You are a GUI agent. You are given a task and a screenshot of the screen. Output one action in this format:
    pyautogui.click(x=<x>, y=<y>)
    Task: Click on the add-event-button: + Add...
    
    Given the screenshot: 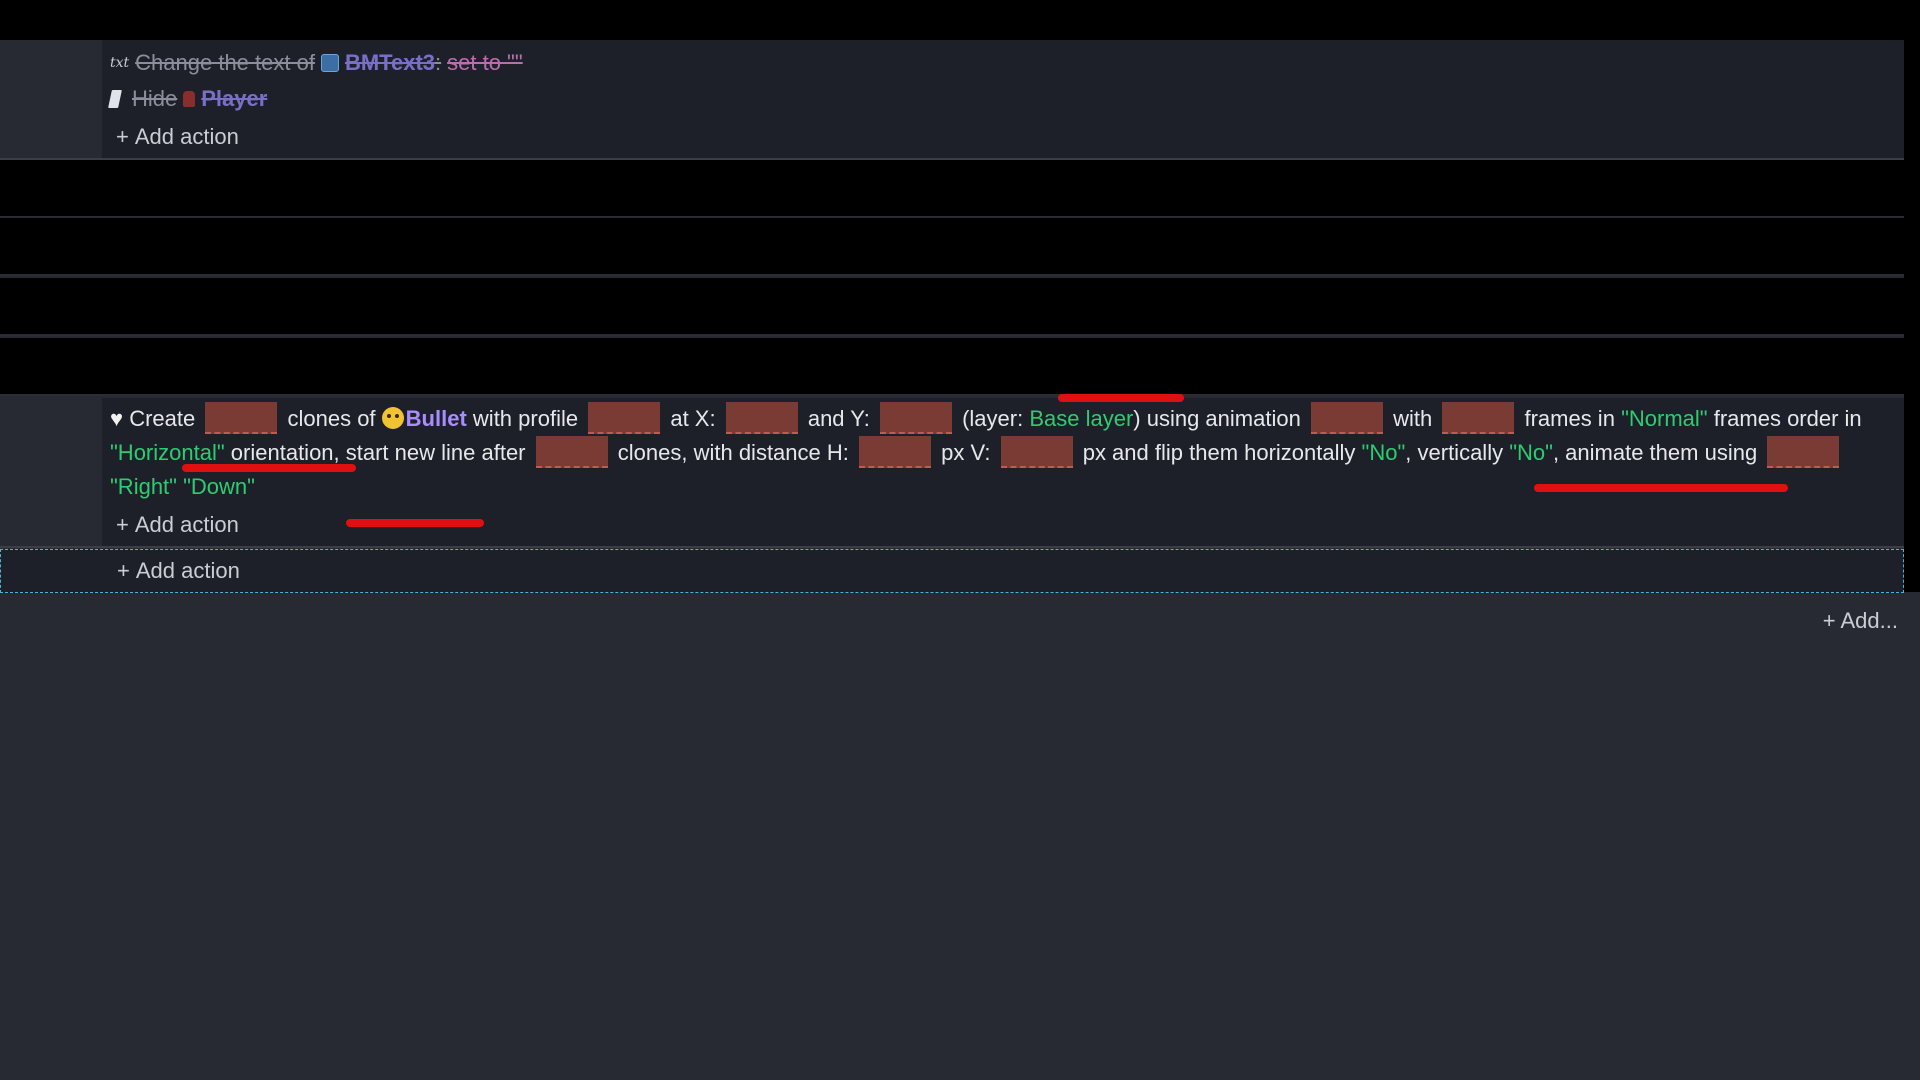 What is the action you would take?
    pyautogui.click(x=1860, y=621)
    